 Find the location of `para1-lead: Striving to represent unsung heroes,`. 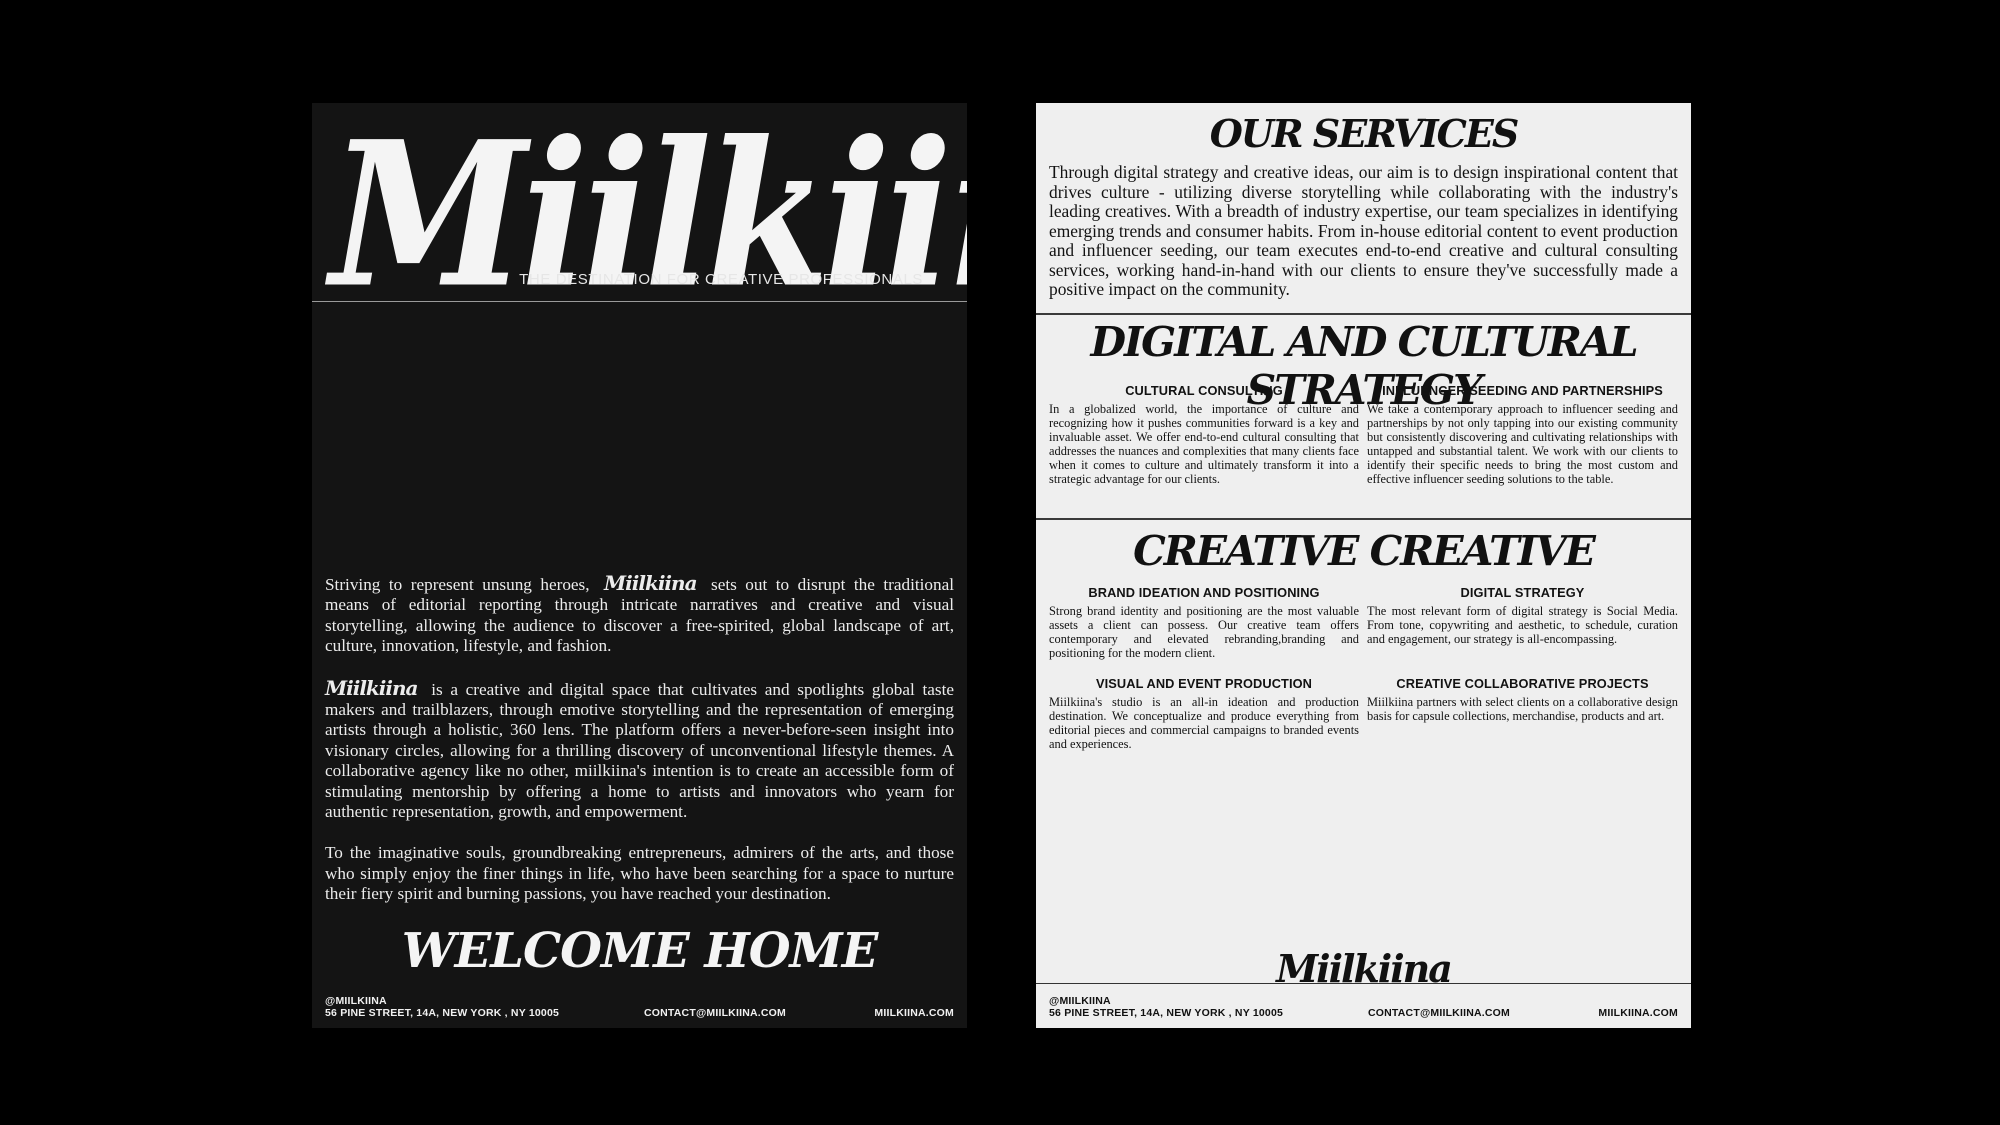

para1-lead: Striving to represent unsung heroes, is located at coordinates (457, 584).